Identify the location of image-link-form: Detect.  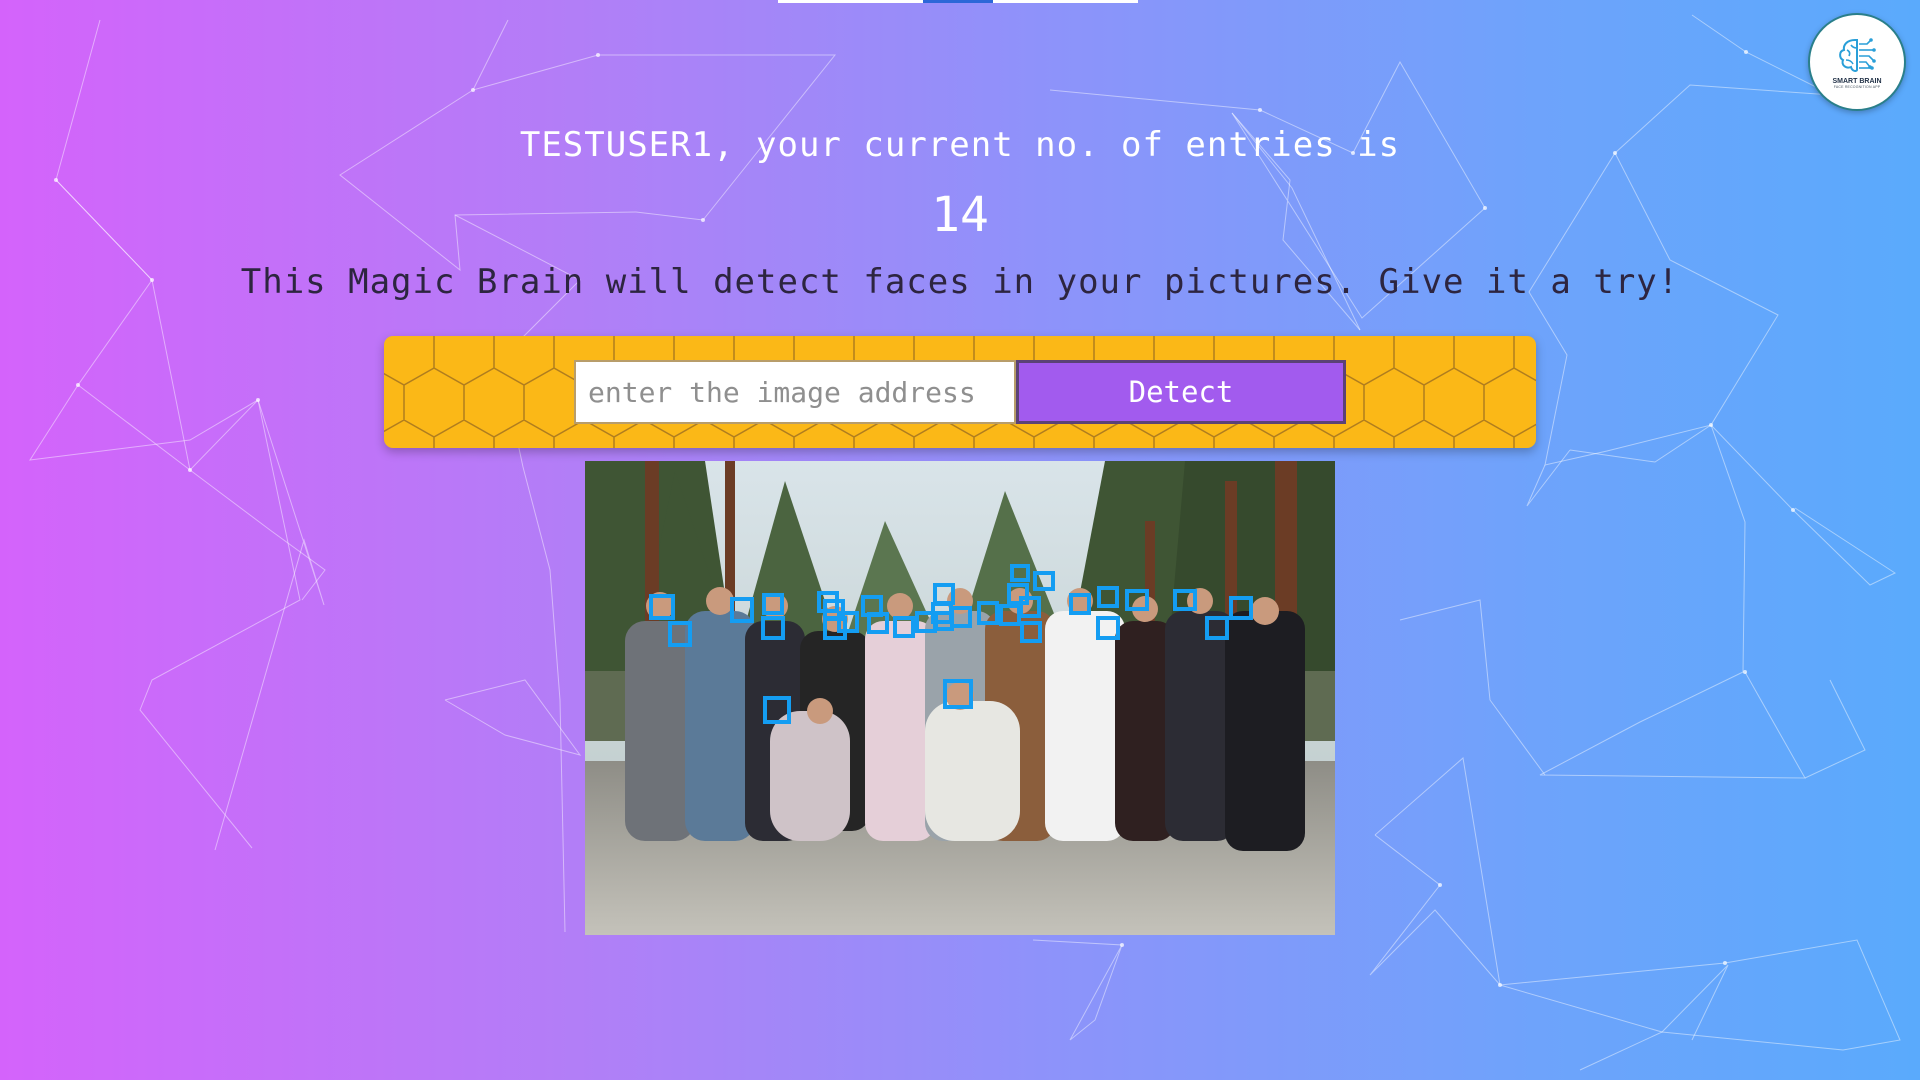
(960, 392).